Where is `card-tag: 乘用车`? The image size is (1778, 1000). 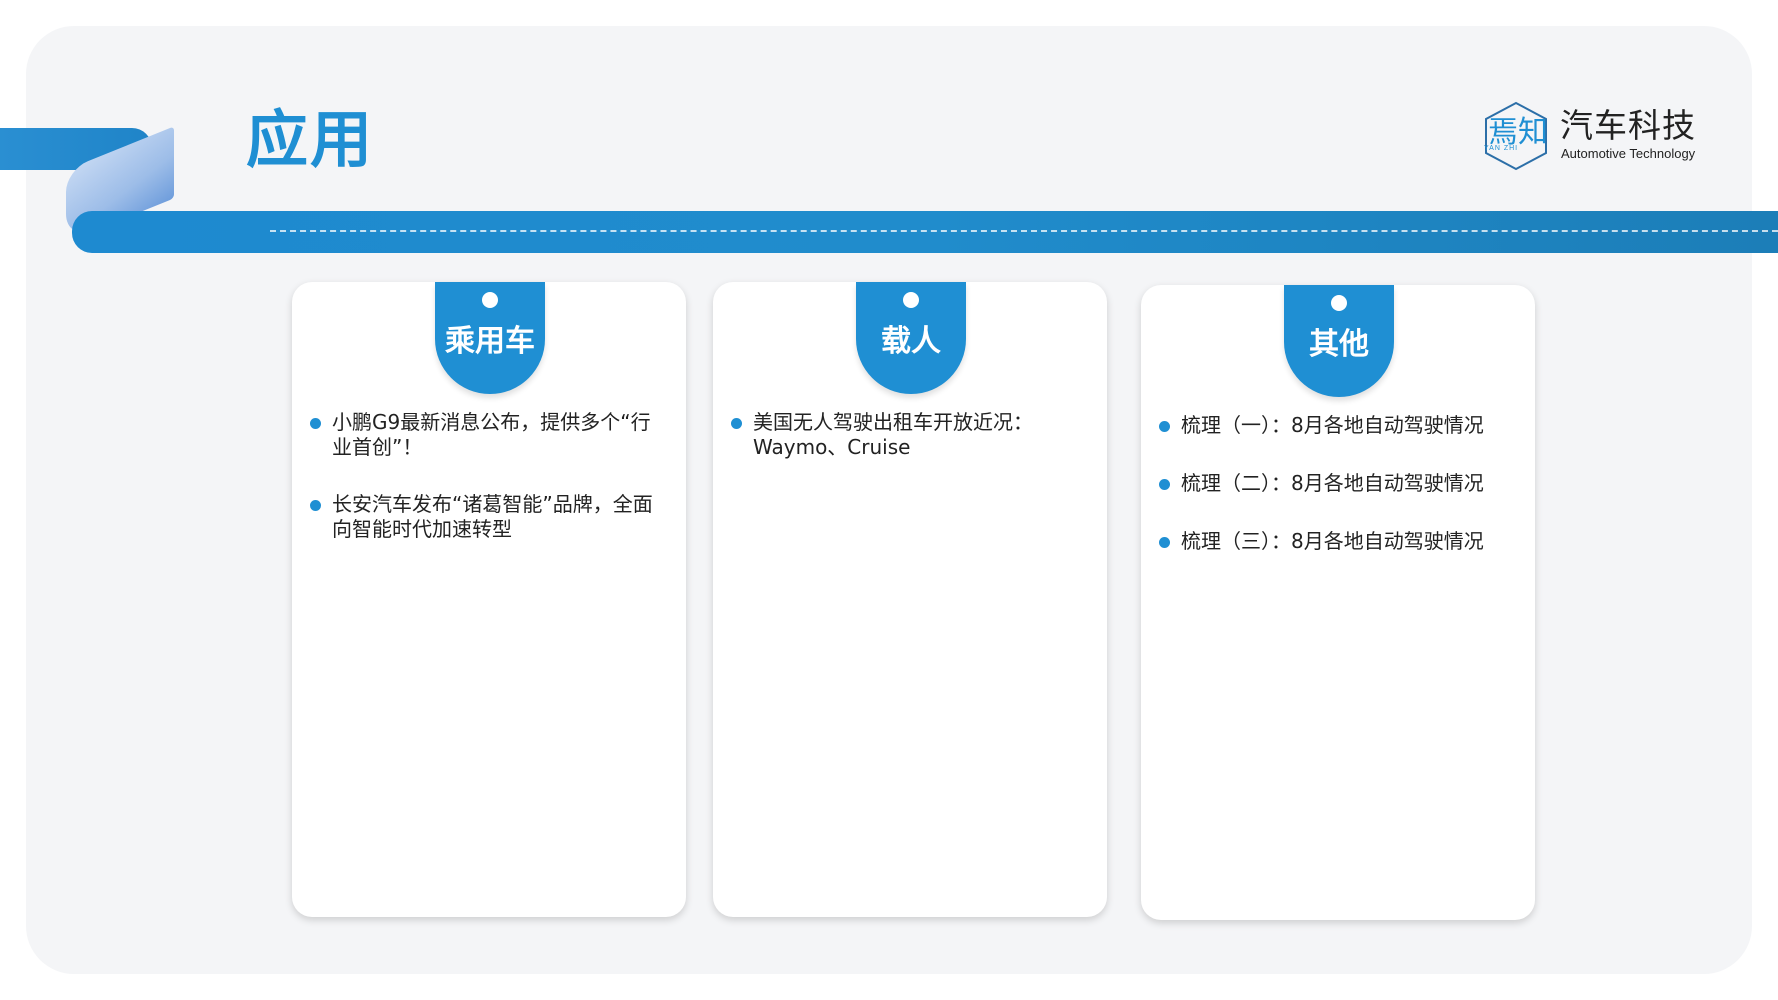 card-tag: 乘用车 is located at coordinates (490, 338).